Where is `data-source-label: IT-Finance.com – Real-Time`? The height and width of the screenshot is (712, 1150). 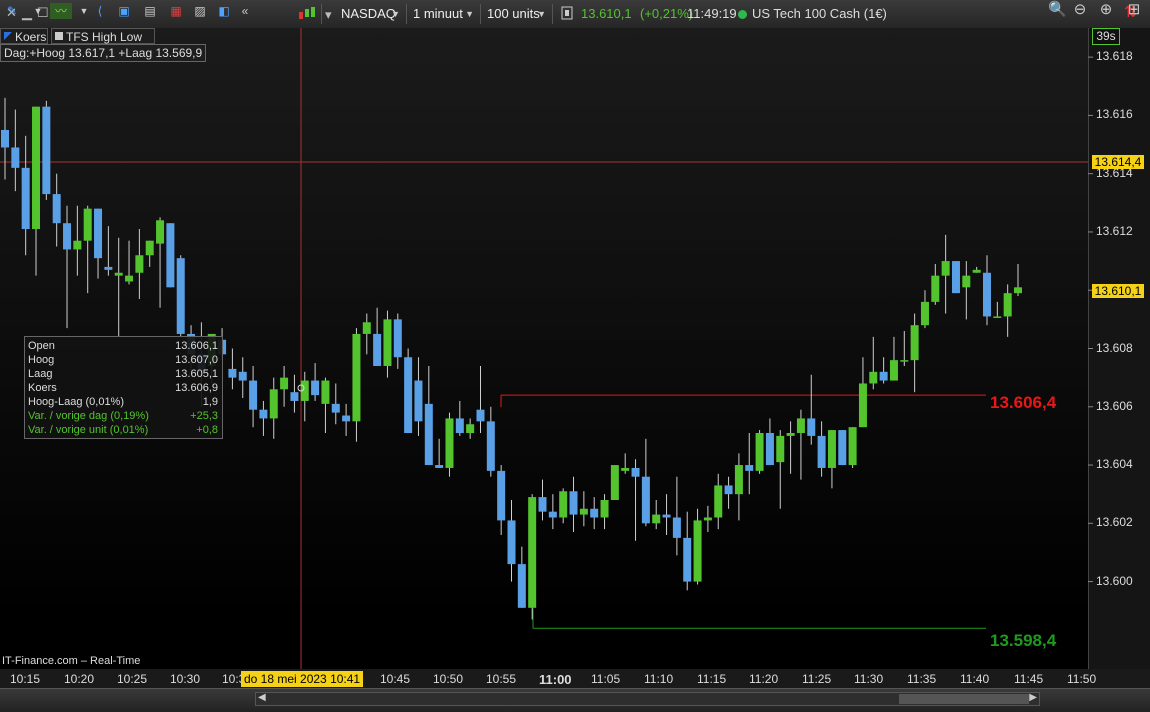
data-source-label: IT-Finance.com – Real-Time is located at coordinates (71, 661).